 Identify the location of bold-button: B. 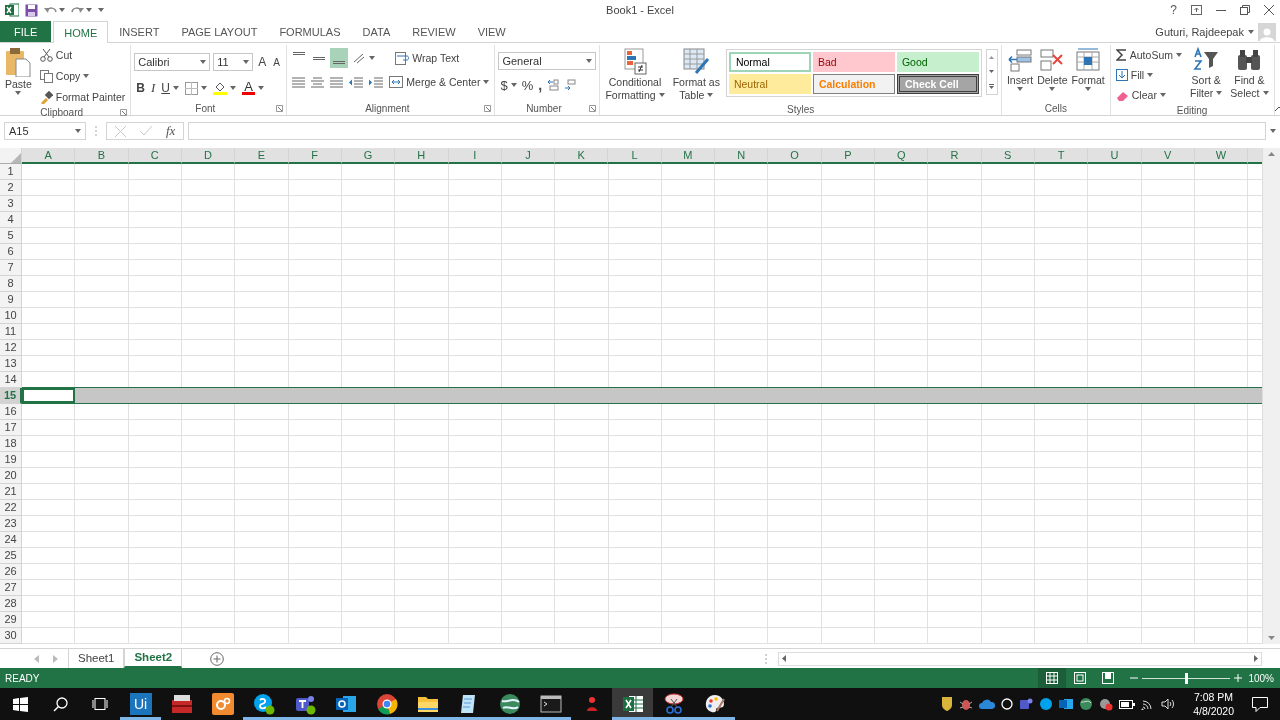
(140, 88).